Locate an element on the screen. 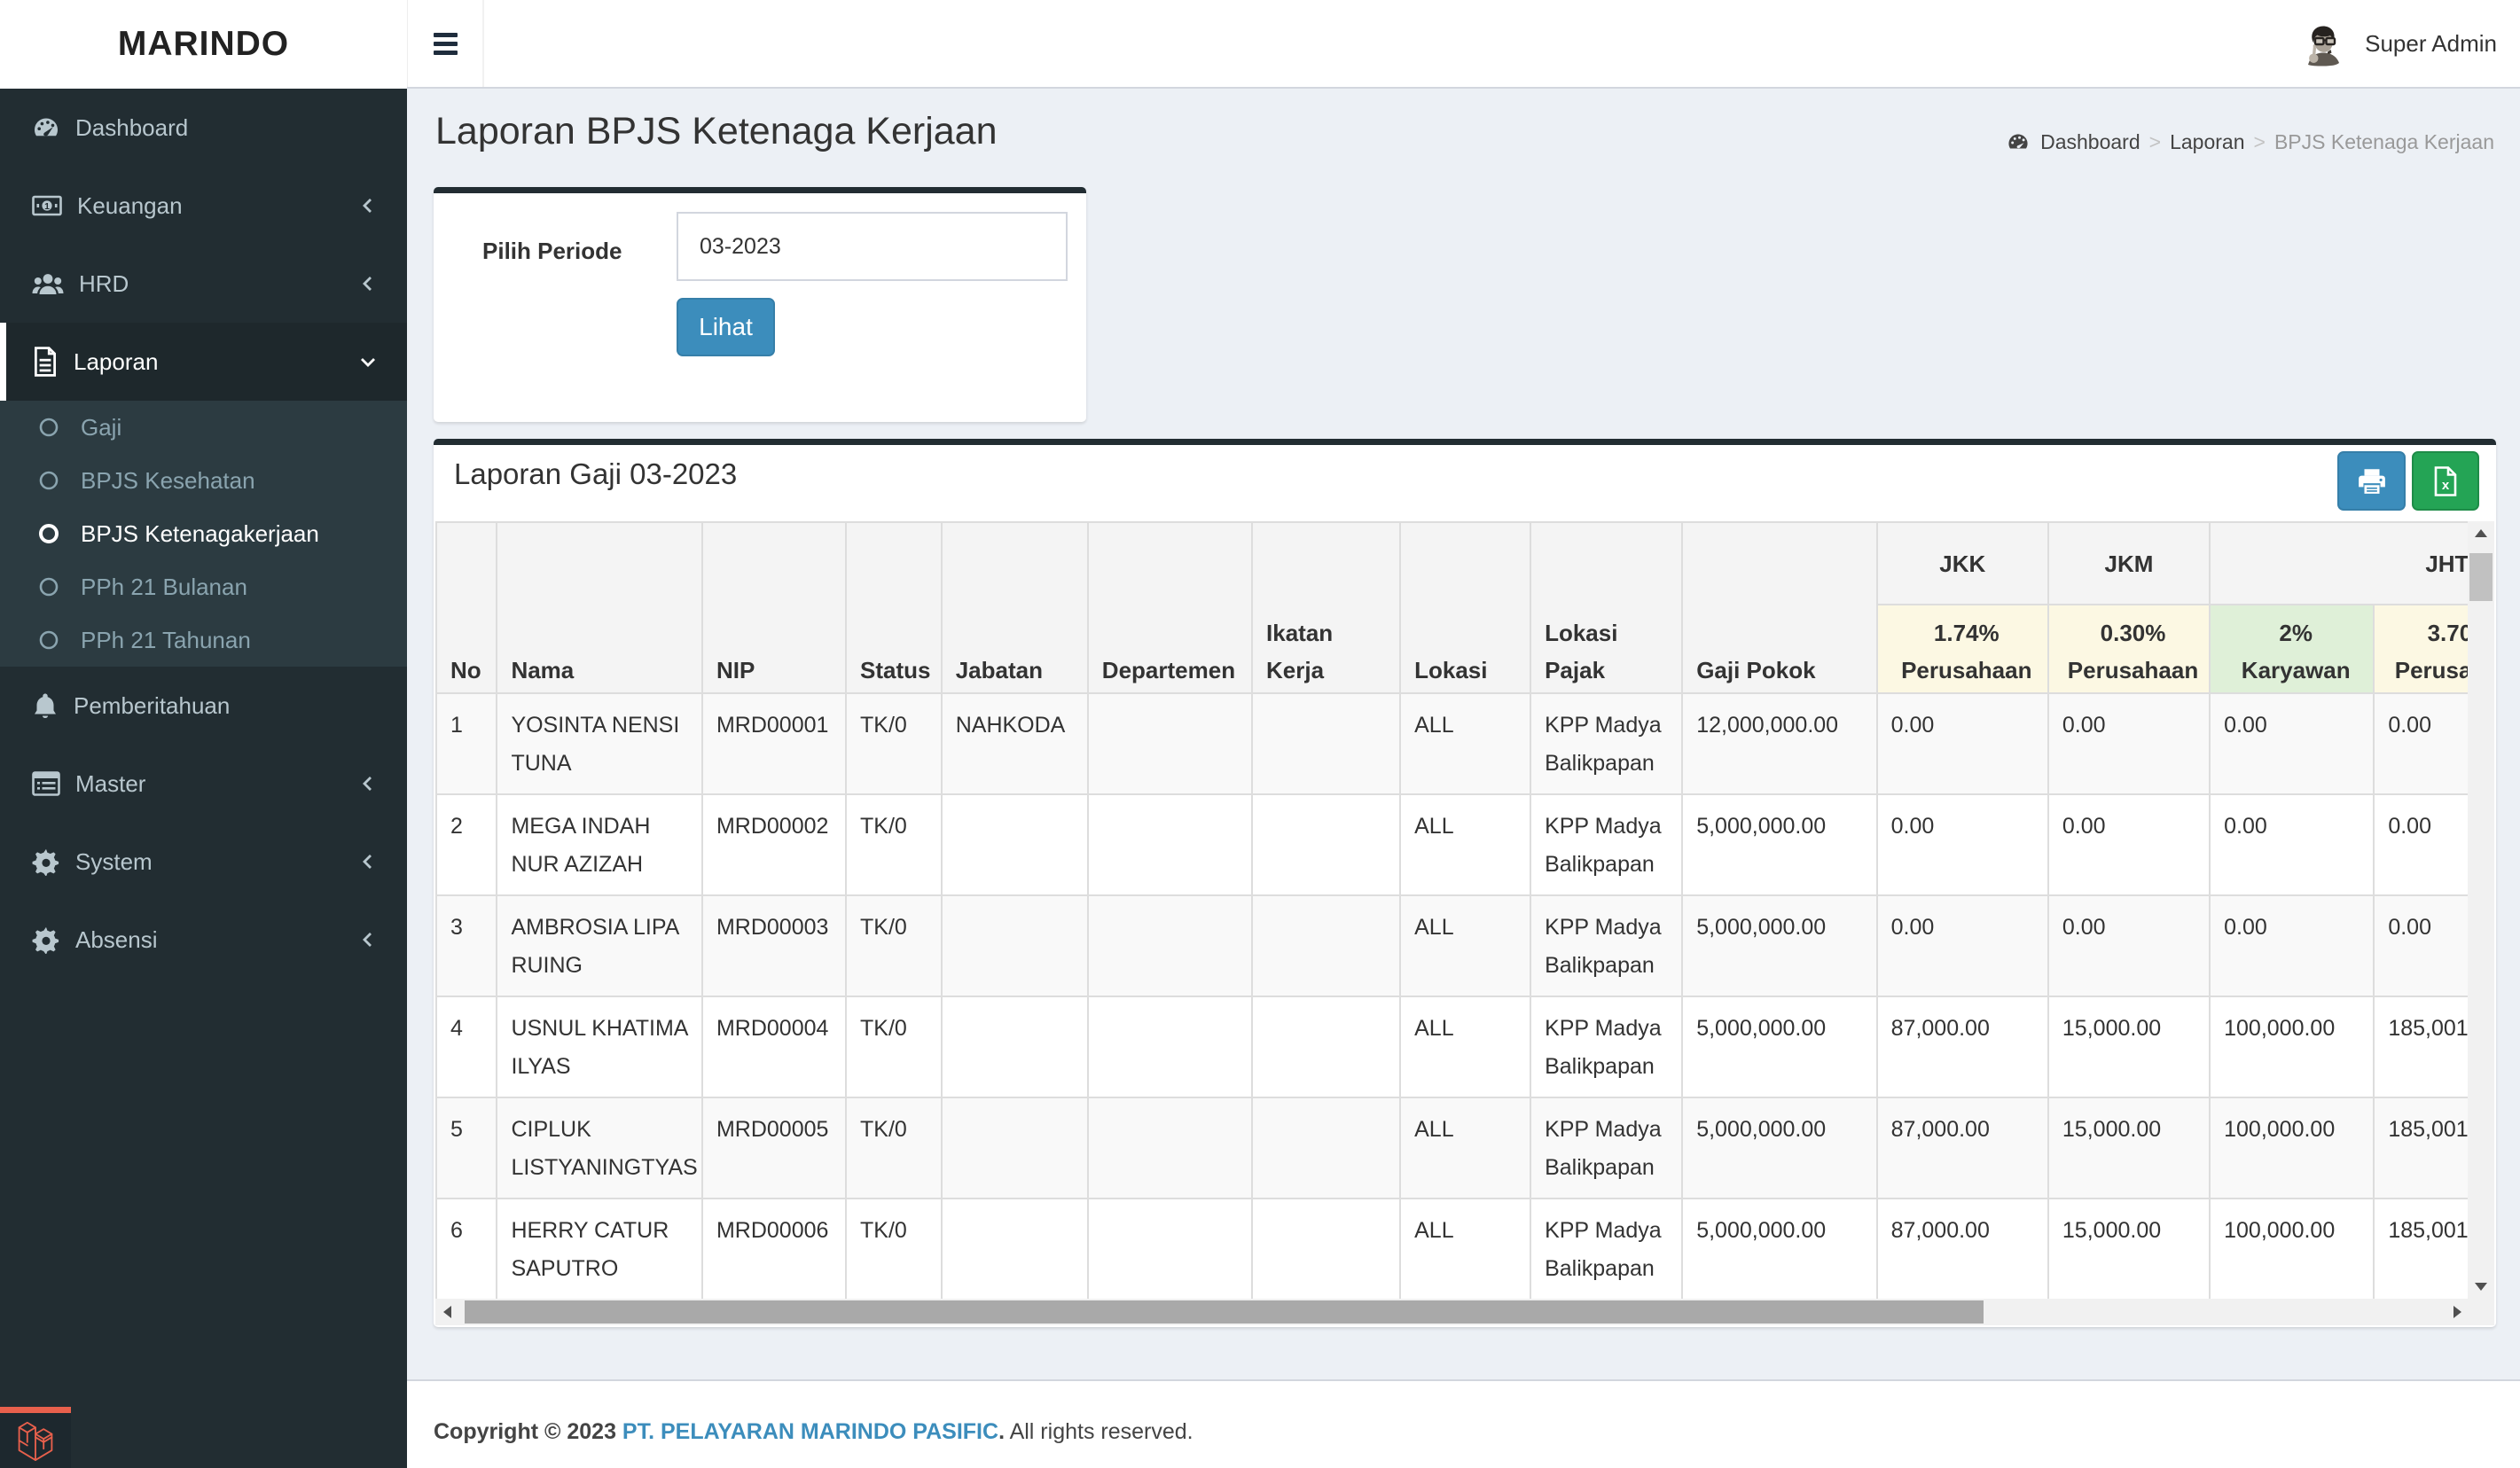  svg-text: x is located at coordinates (2446, 485).